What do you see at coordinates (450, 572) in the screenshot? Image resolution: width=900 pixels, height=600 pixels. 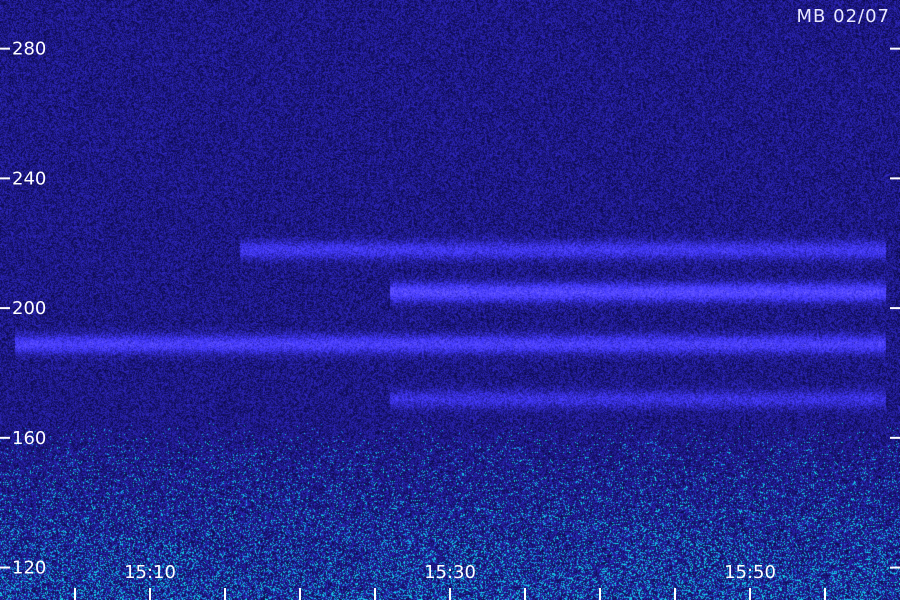 I see `x-tick-label: 15:30` at bounding box center [450, 572].